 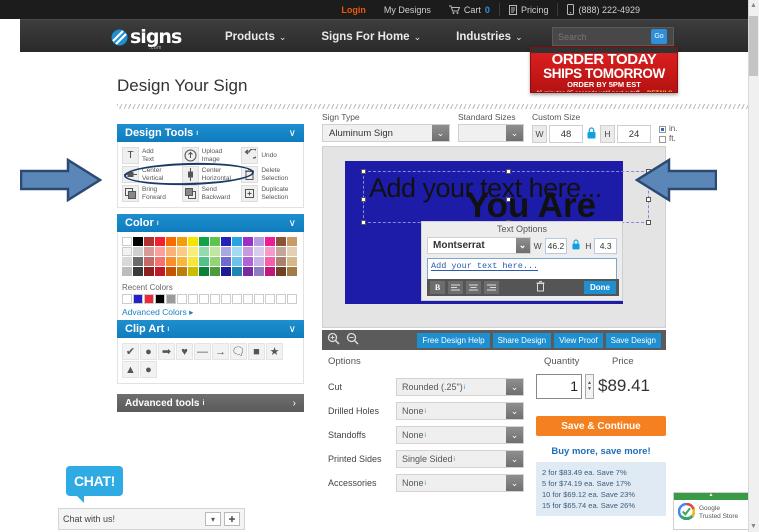 What do you see at coordinates (531, 206) in the screenshot?
I see `sign-text-main: You Are` at bounding box center [531, 206].